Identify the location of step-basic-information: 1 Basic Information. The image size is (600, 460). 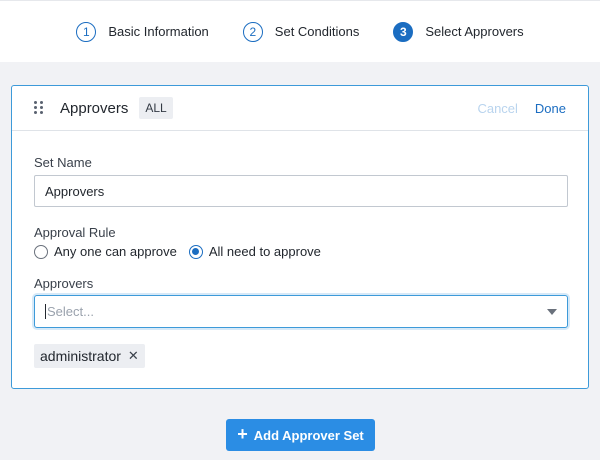
(142, 31).